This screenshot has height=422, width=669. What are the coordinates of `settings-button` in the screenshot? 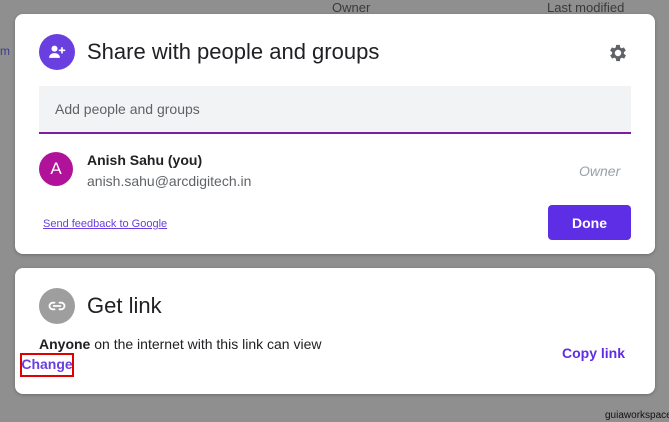 It's located at (618, 53).